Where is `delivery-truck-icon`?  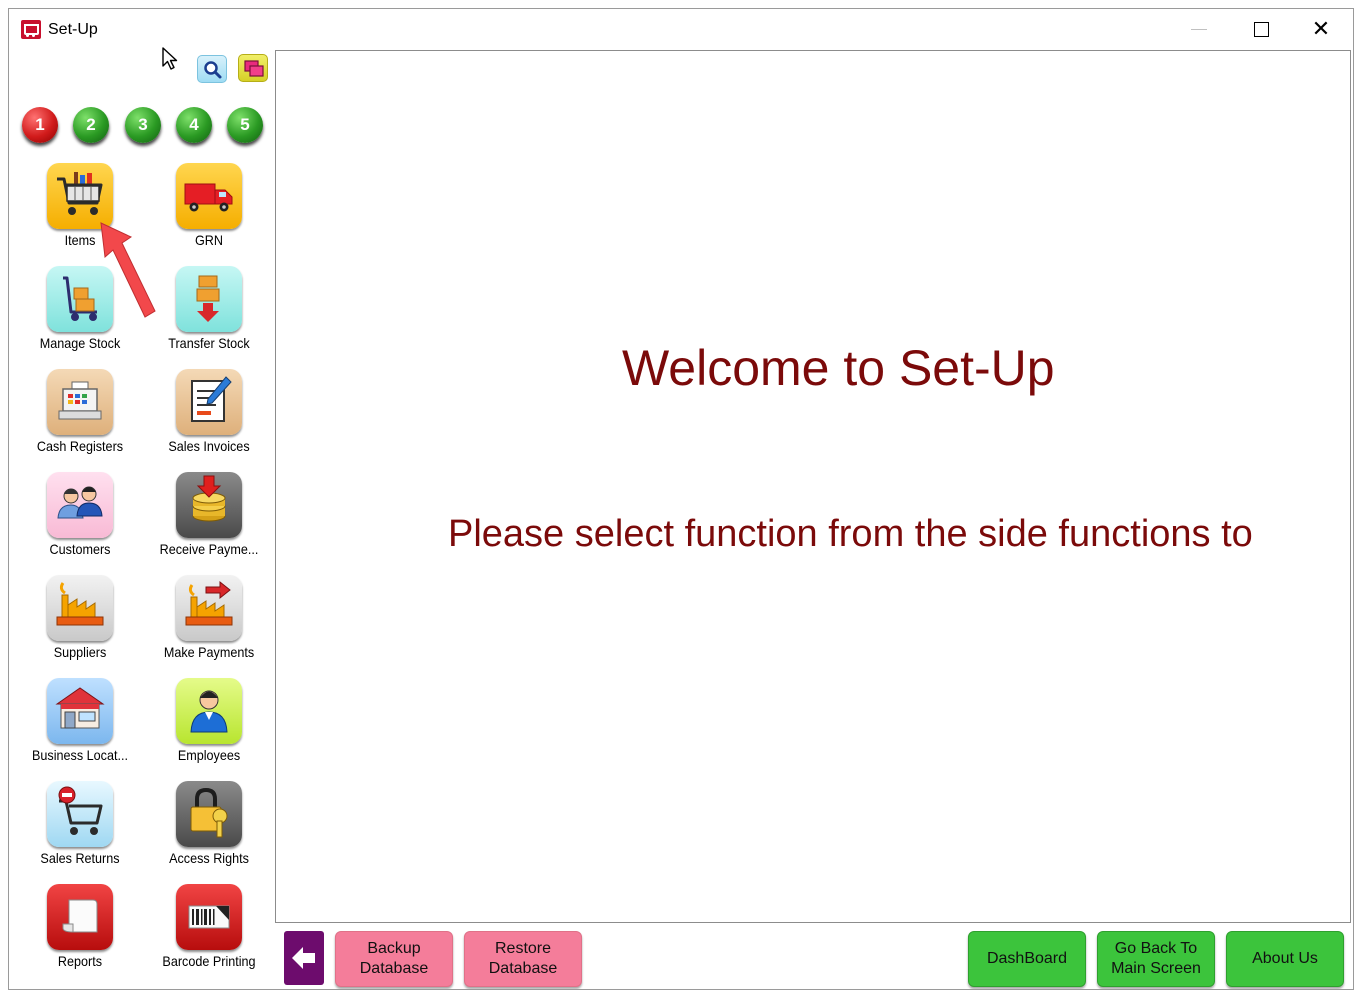 delivery-truck-icon is located at coordinates (209, 196).